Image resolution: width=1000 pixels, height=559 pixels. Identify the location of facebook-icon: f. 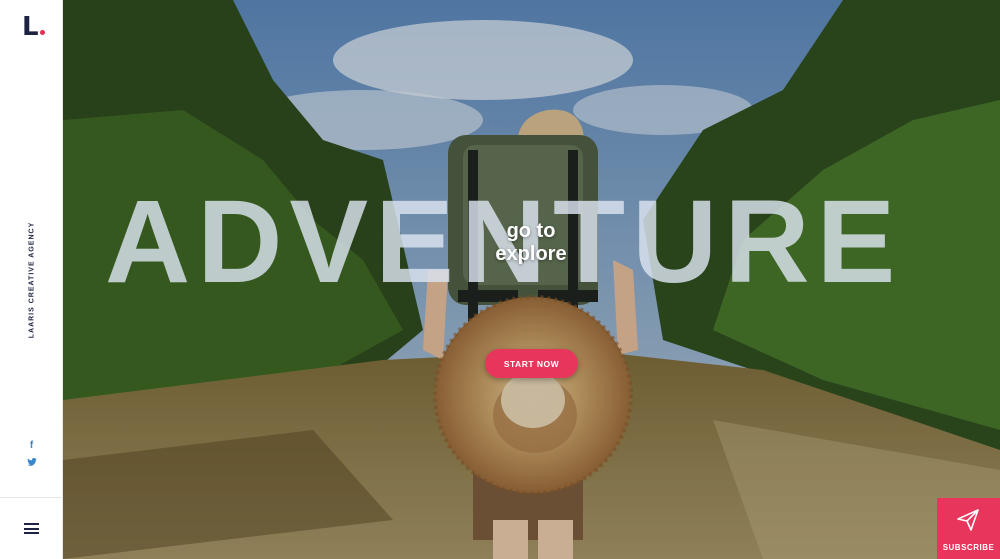
(31, 445).